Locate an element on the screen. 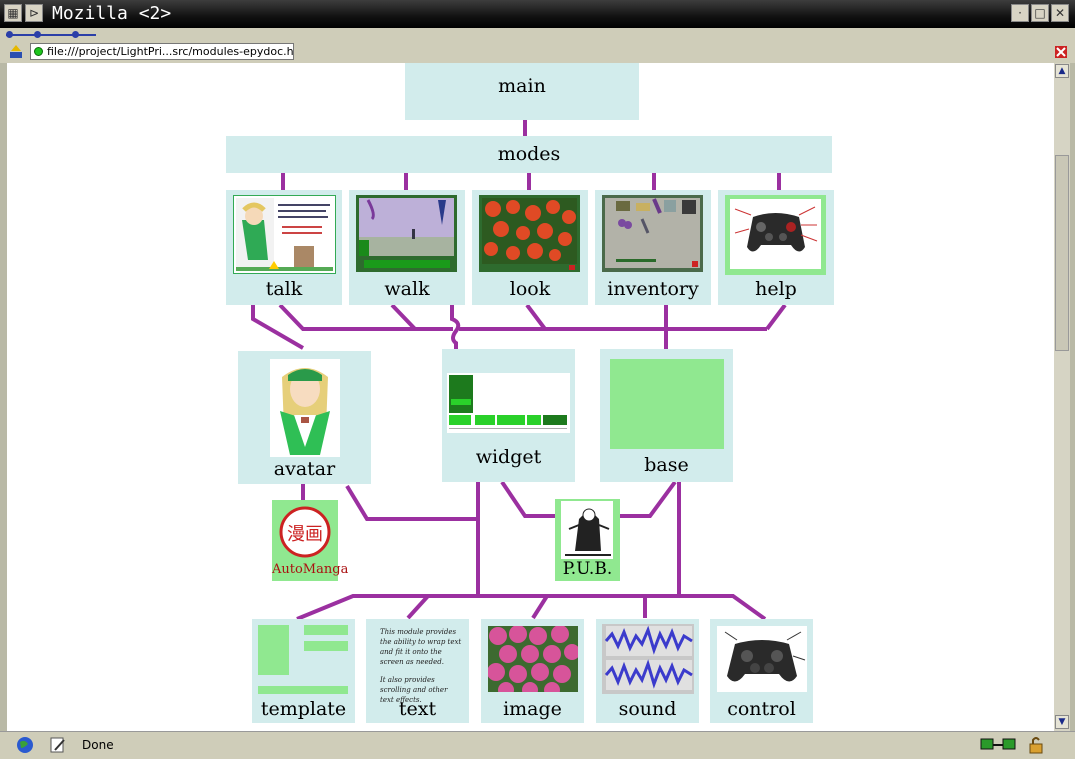  help-screenshot is located at coordinates (775, 235).